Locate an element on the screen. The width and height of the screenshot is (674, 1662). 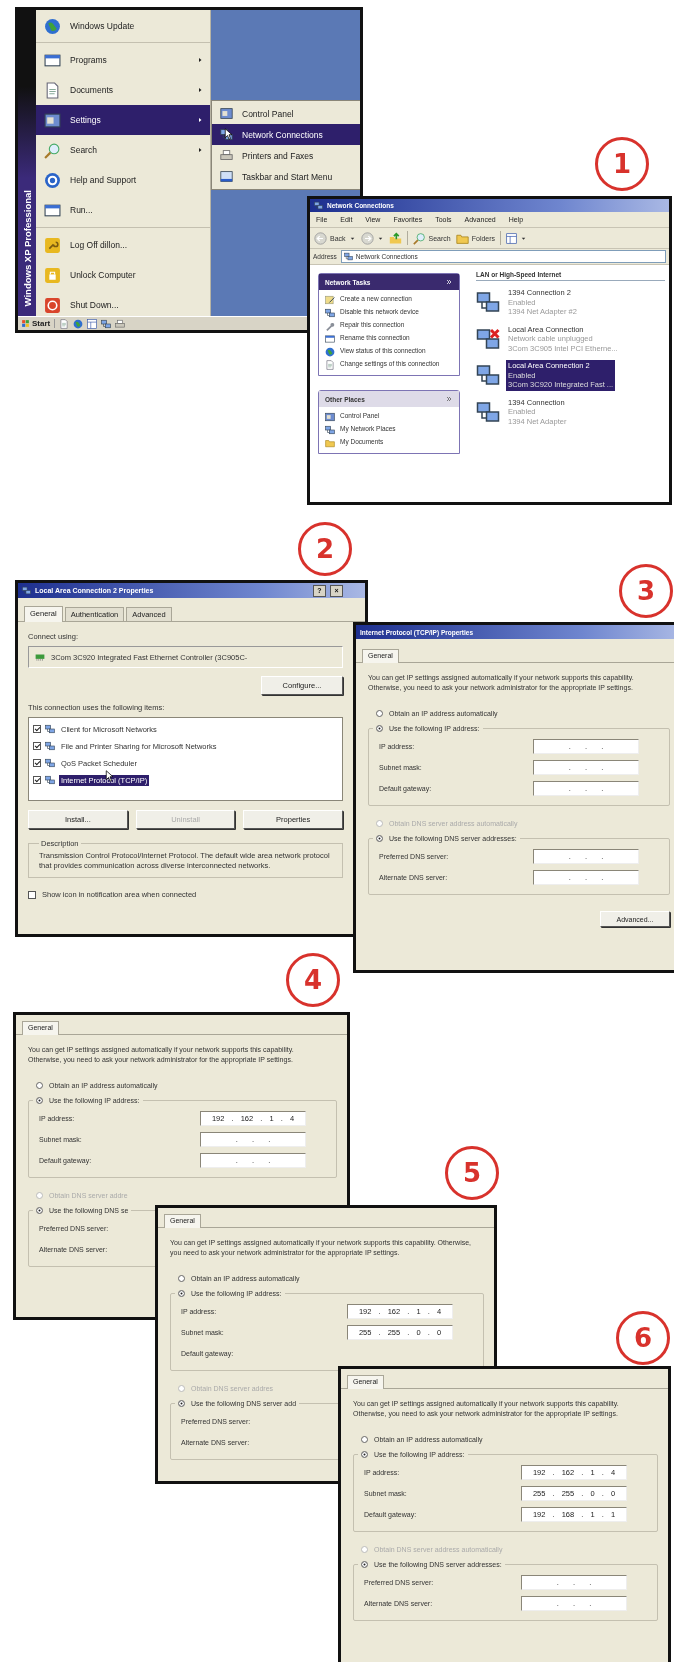
menu-item: Search is located at coordinates (123, 150).